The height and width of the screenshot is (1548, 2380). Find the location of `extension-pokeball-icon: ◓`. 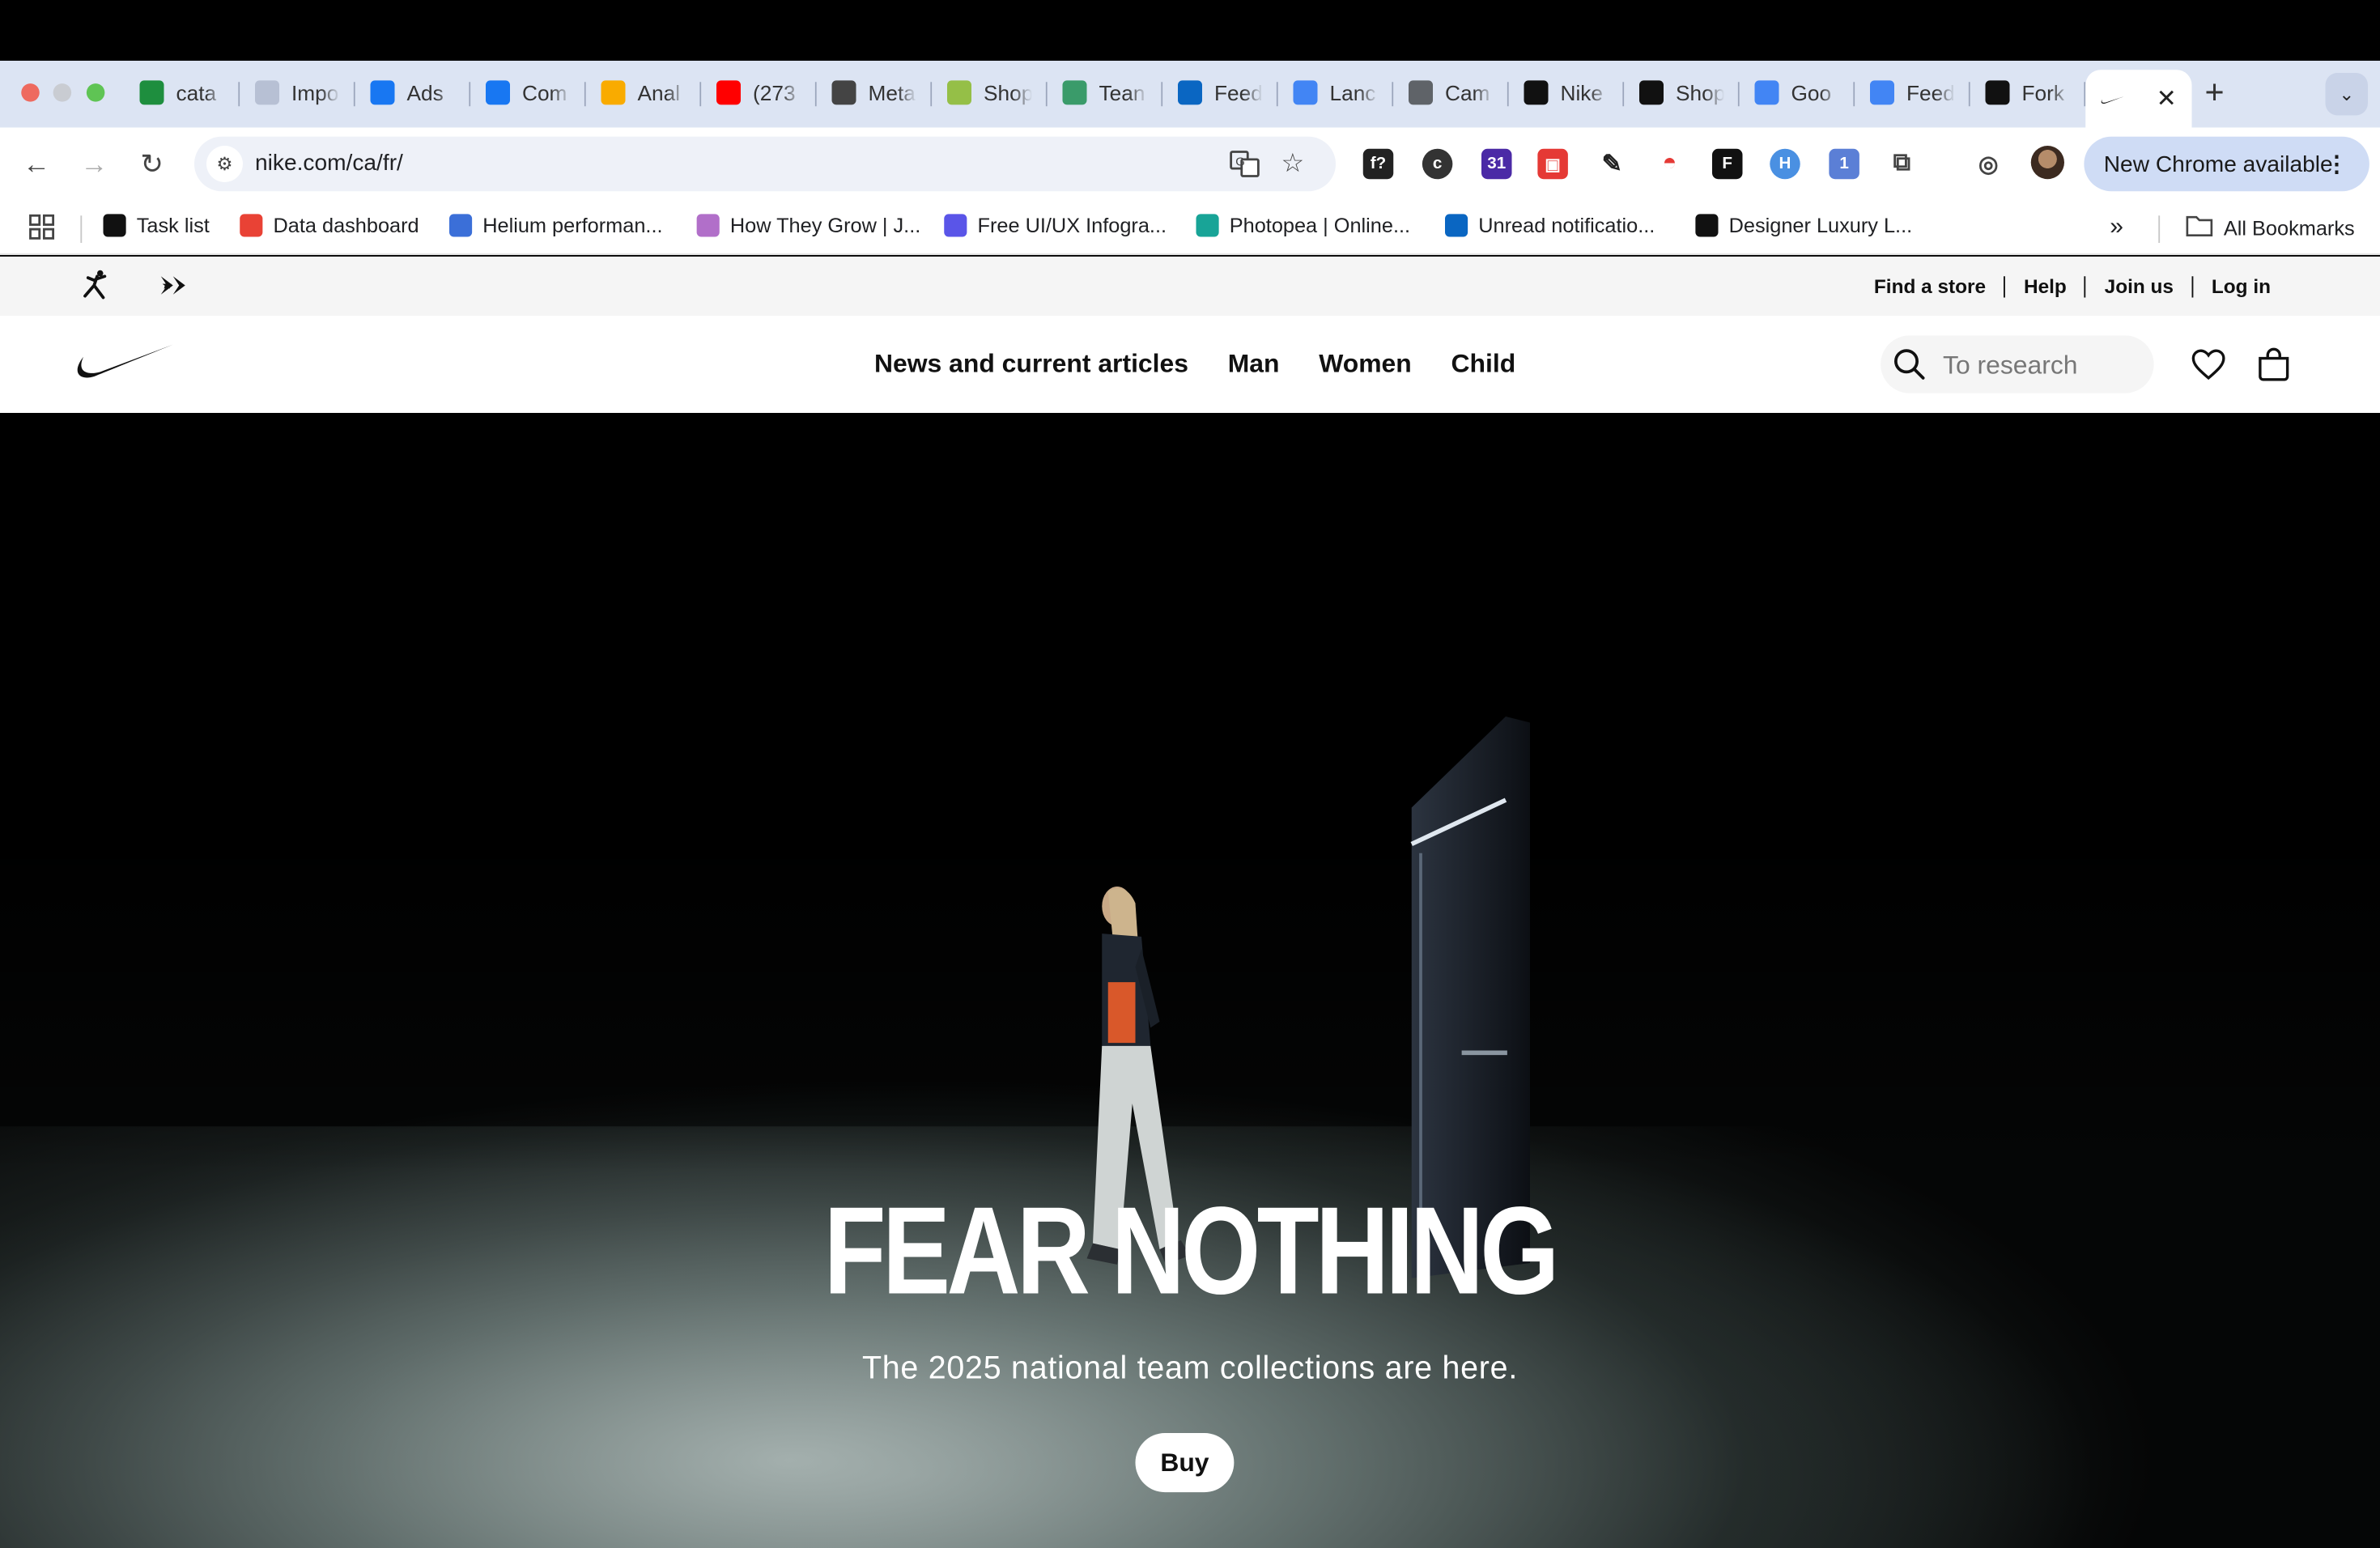

extension-pokeball-icon: ◓ is located at coordinates (1670, 164).